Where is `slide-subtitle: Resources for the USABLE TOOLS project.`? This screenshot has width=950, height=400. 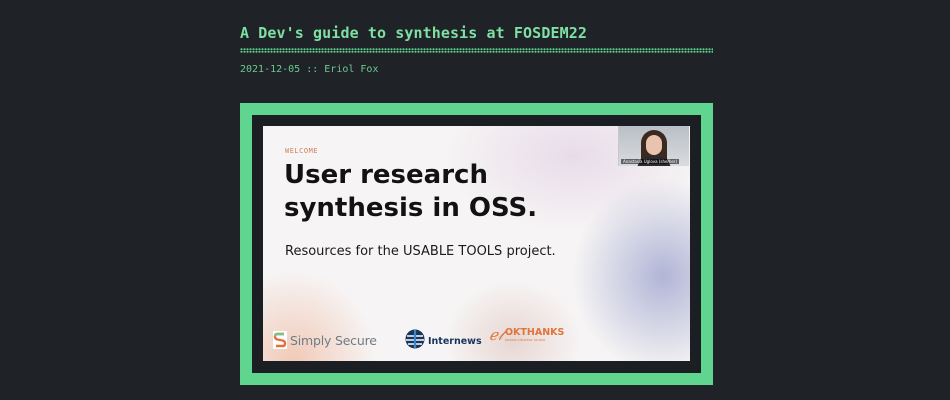
slide-subtitle: Resources for the USABLE TOOLS project. is located at coordinates (420, 251).